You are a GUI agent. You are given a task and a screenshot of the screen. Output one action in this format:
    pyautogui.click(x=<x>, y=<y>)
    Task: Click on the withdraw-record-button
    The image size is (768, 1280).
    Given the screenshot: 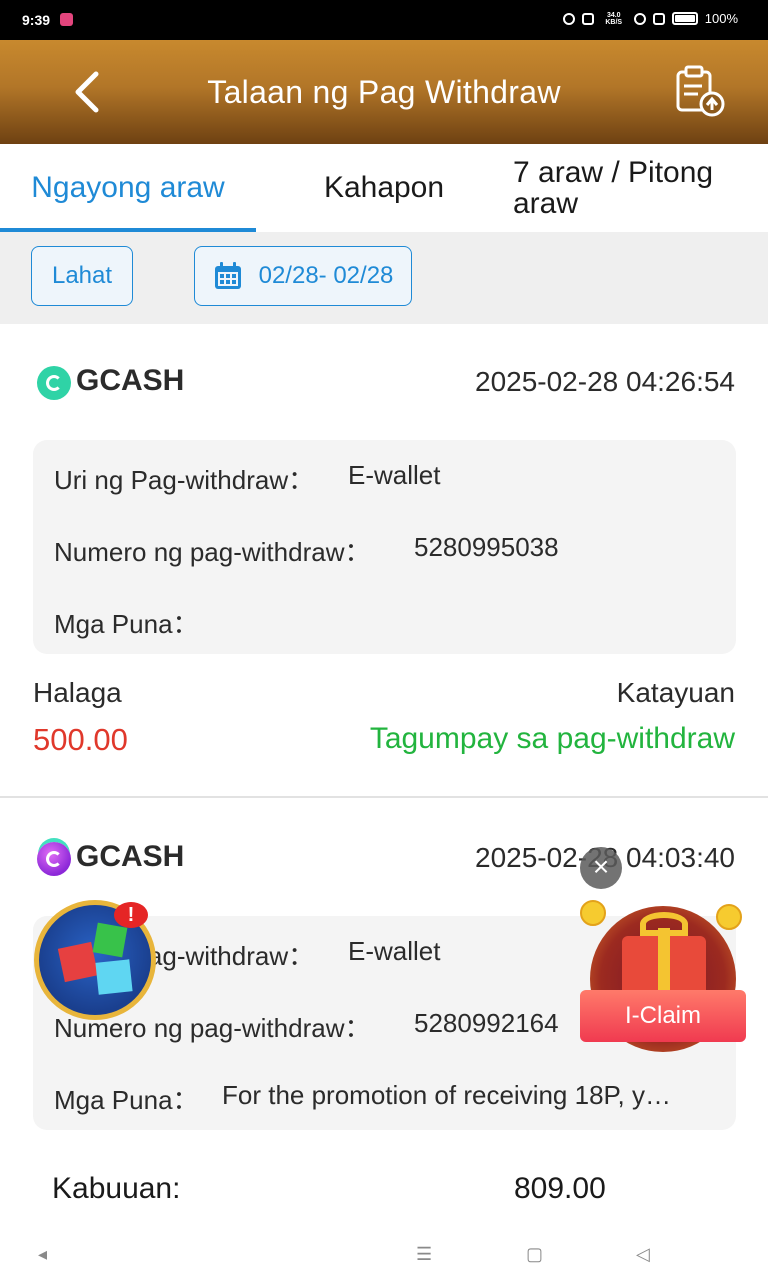 What is the action you would take?
    pyautogui.click(x=700, y=92)
    